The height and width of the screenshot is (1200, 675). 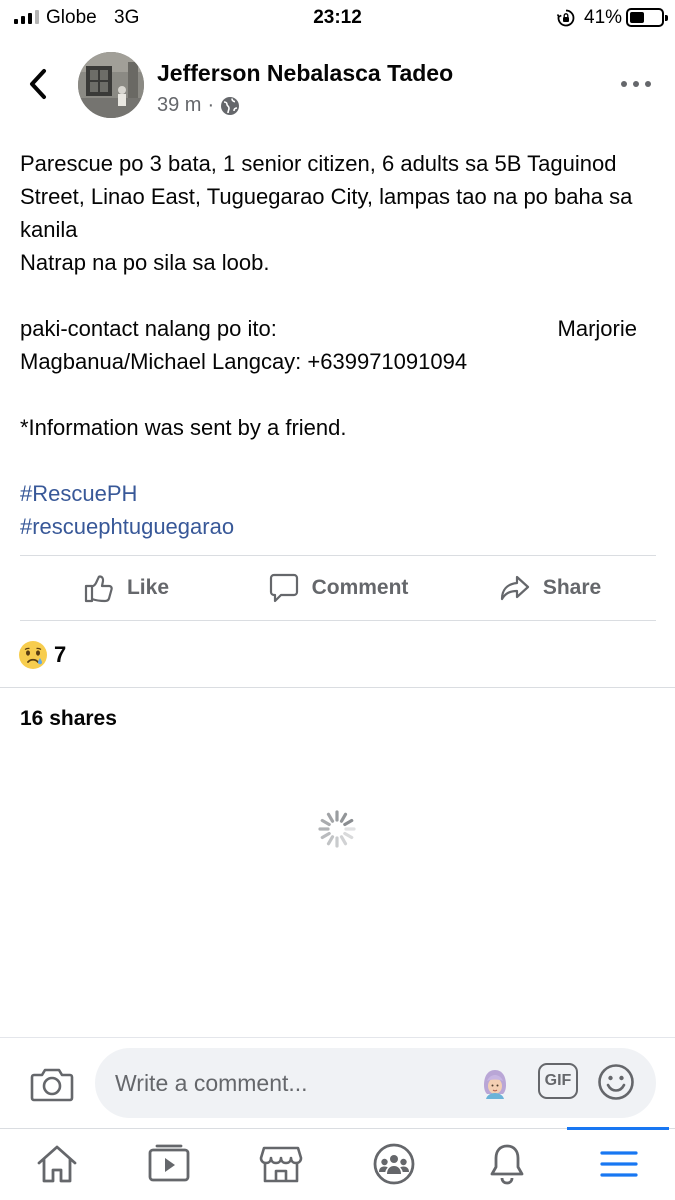 What do you see at coordinates (558, 1081) in the screenshot?
I see `gif-button: GIF` at bounding box center [558, 1081].